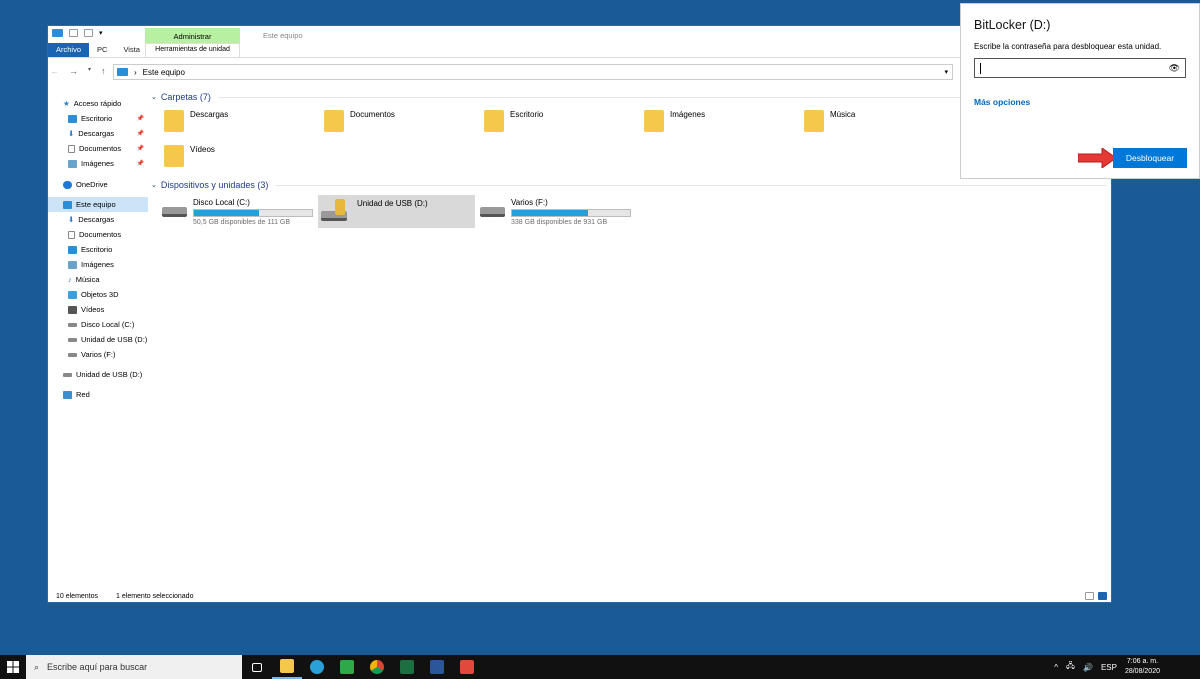 The image size is (1200, 679). I want to click on properties-icon, so click(73, 33).